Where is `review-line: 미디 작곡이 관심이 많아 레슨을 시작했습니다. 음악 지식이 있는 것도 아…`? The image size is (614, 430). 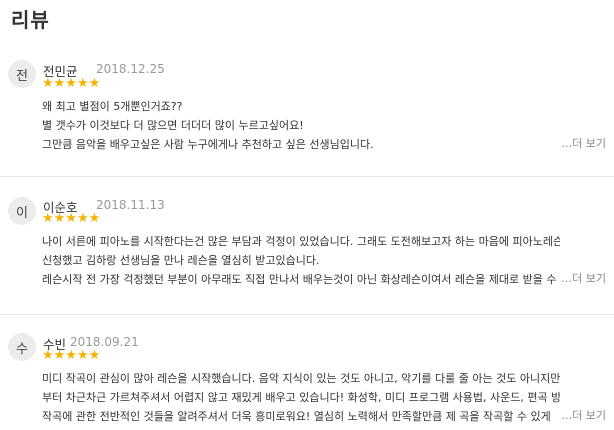 review-line: 미디 작곡이 관심이 많아 레슨을 시작했습니다. 음악 지식이 있는 것도 아… is located at coordinates (301, 378).